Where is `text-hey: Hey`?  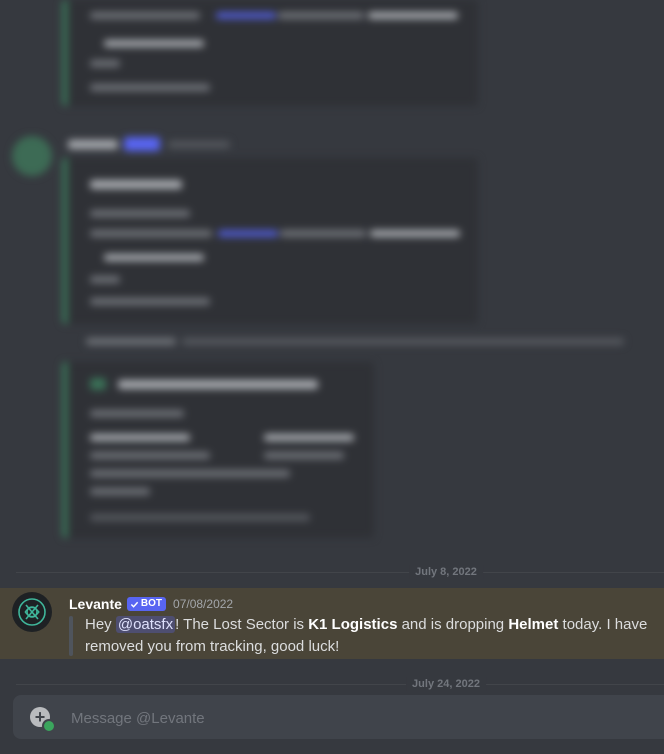
text-hey: Hey is located at coordinates (100, 624).